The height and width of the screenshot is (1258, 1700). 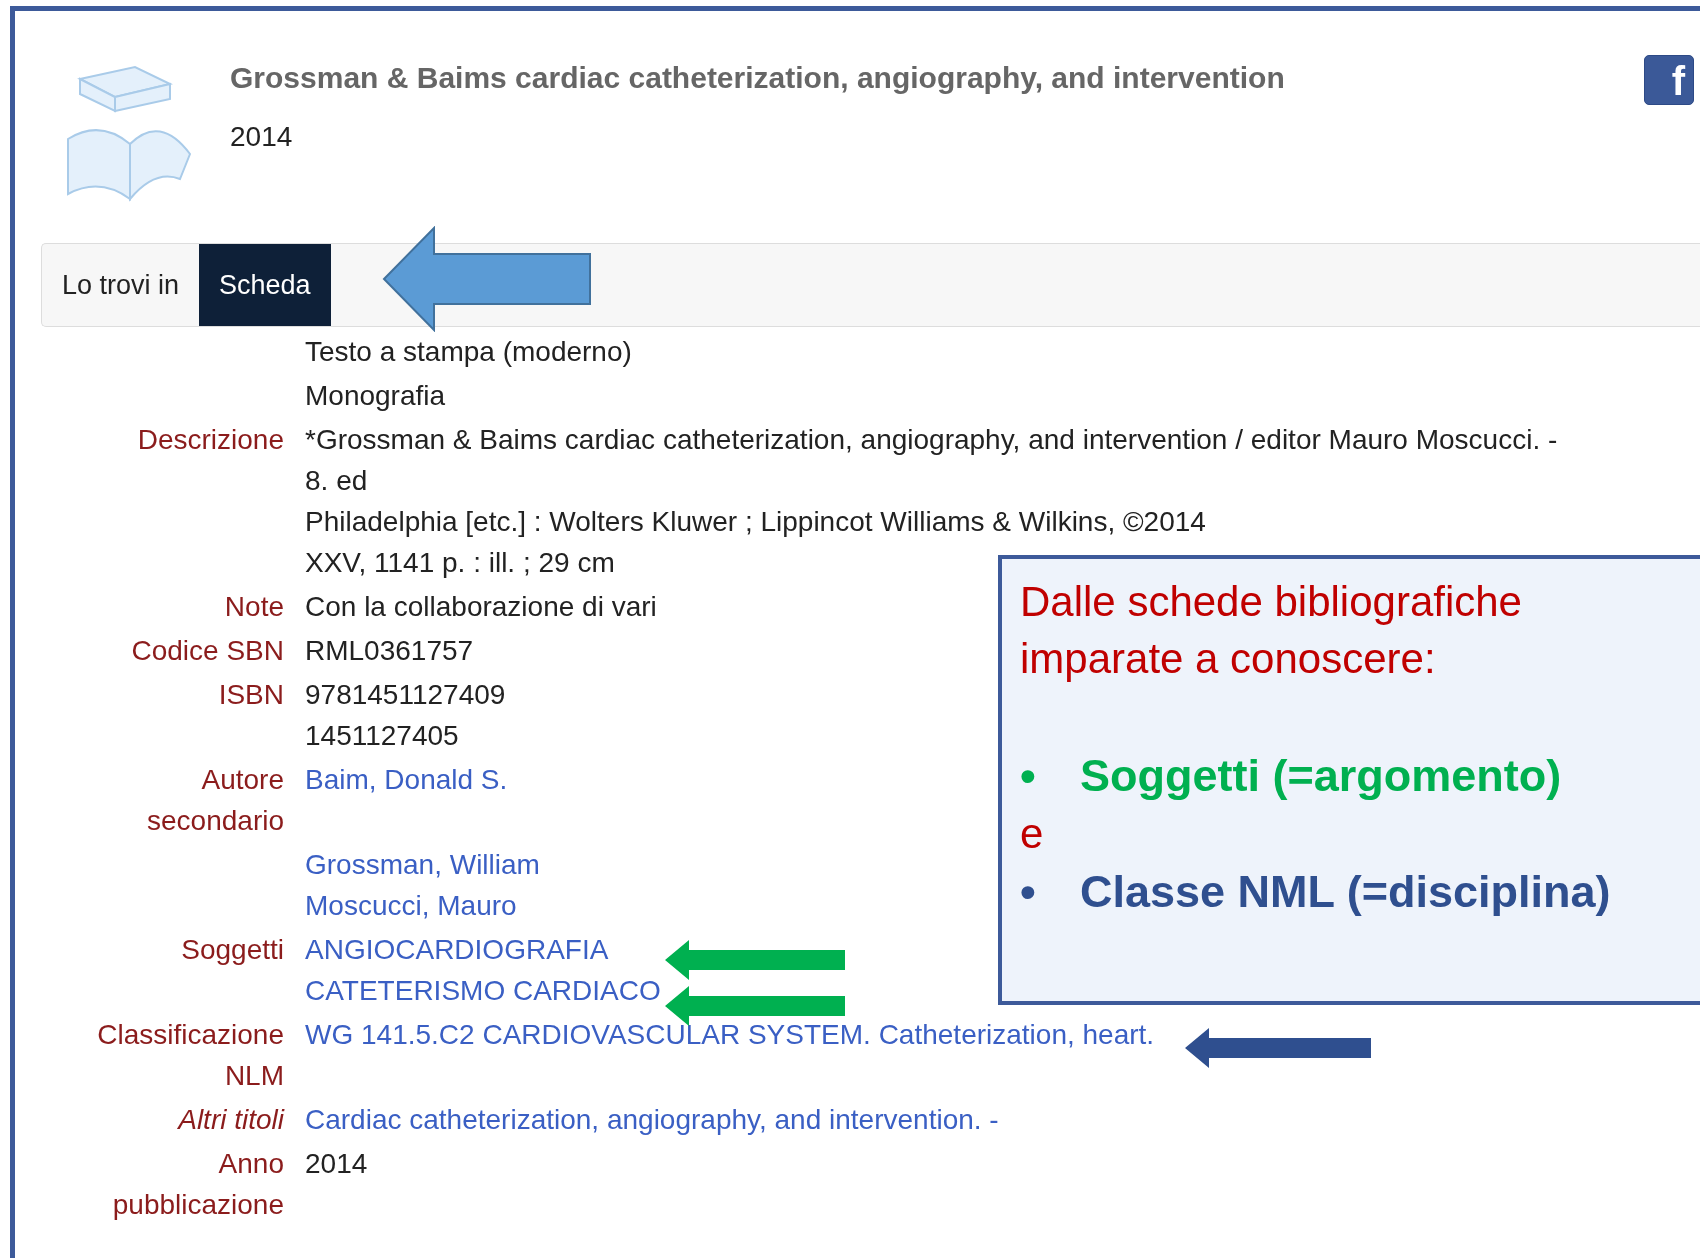 I want to click on field-label: Codice SBN, so click(x=207, y=651).